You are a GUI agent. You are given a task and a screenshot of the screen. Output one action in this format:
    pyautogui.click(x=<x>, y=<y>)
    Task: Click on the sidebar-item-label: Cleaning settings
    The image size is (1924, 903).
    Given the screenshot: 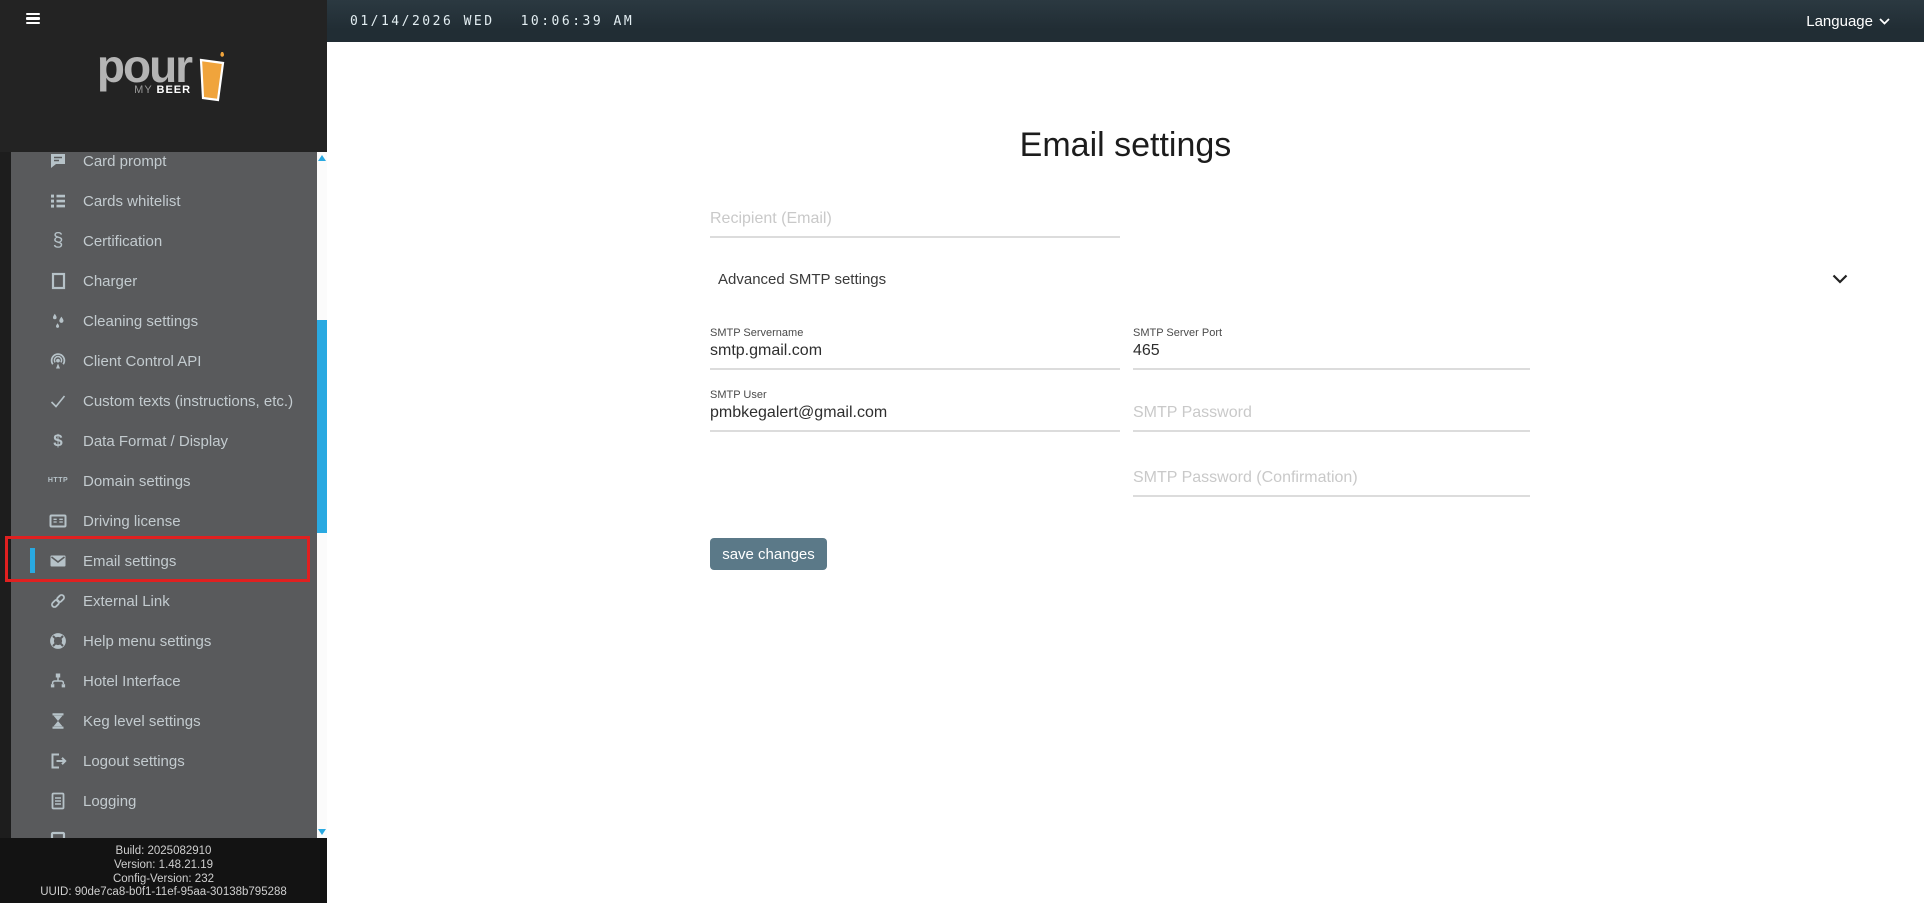 What is the action you would take?
    pyautogui.click(x=141, y=321)
    